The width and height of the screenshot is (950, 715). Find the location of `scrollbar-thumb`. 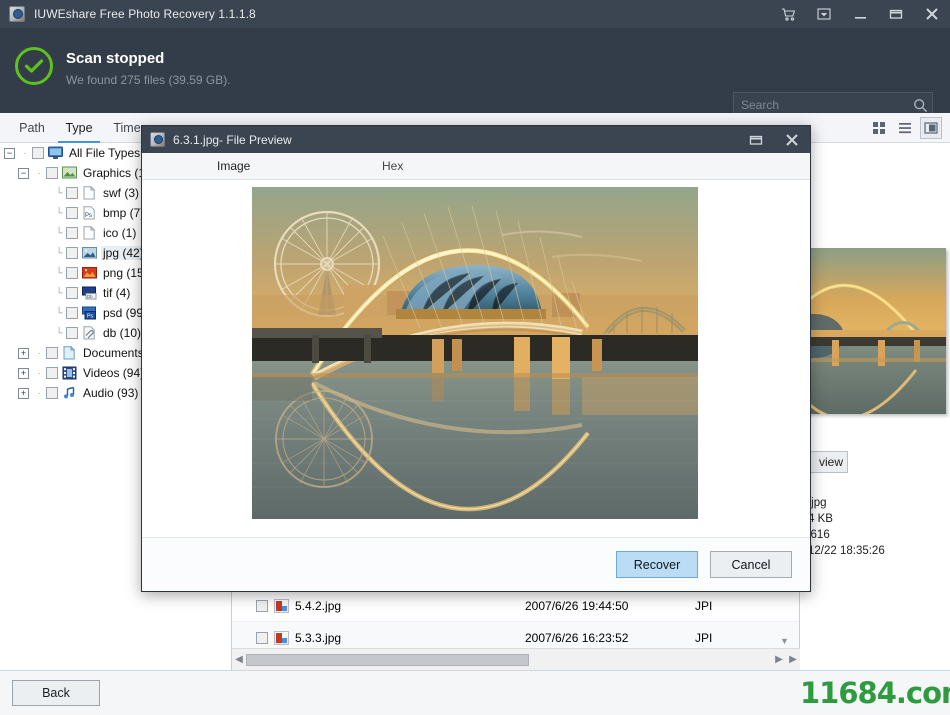

scrollbar-thumb is located at coordinates (387, 659).